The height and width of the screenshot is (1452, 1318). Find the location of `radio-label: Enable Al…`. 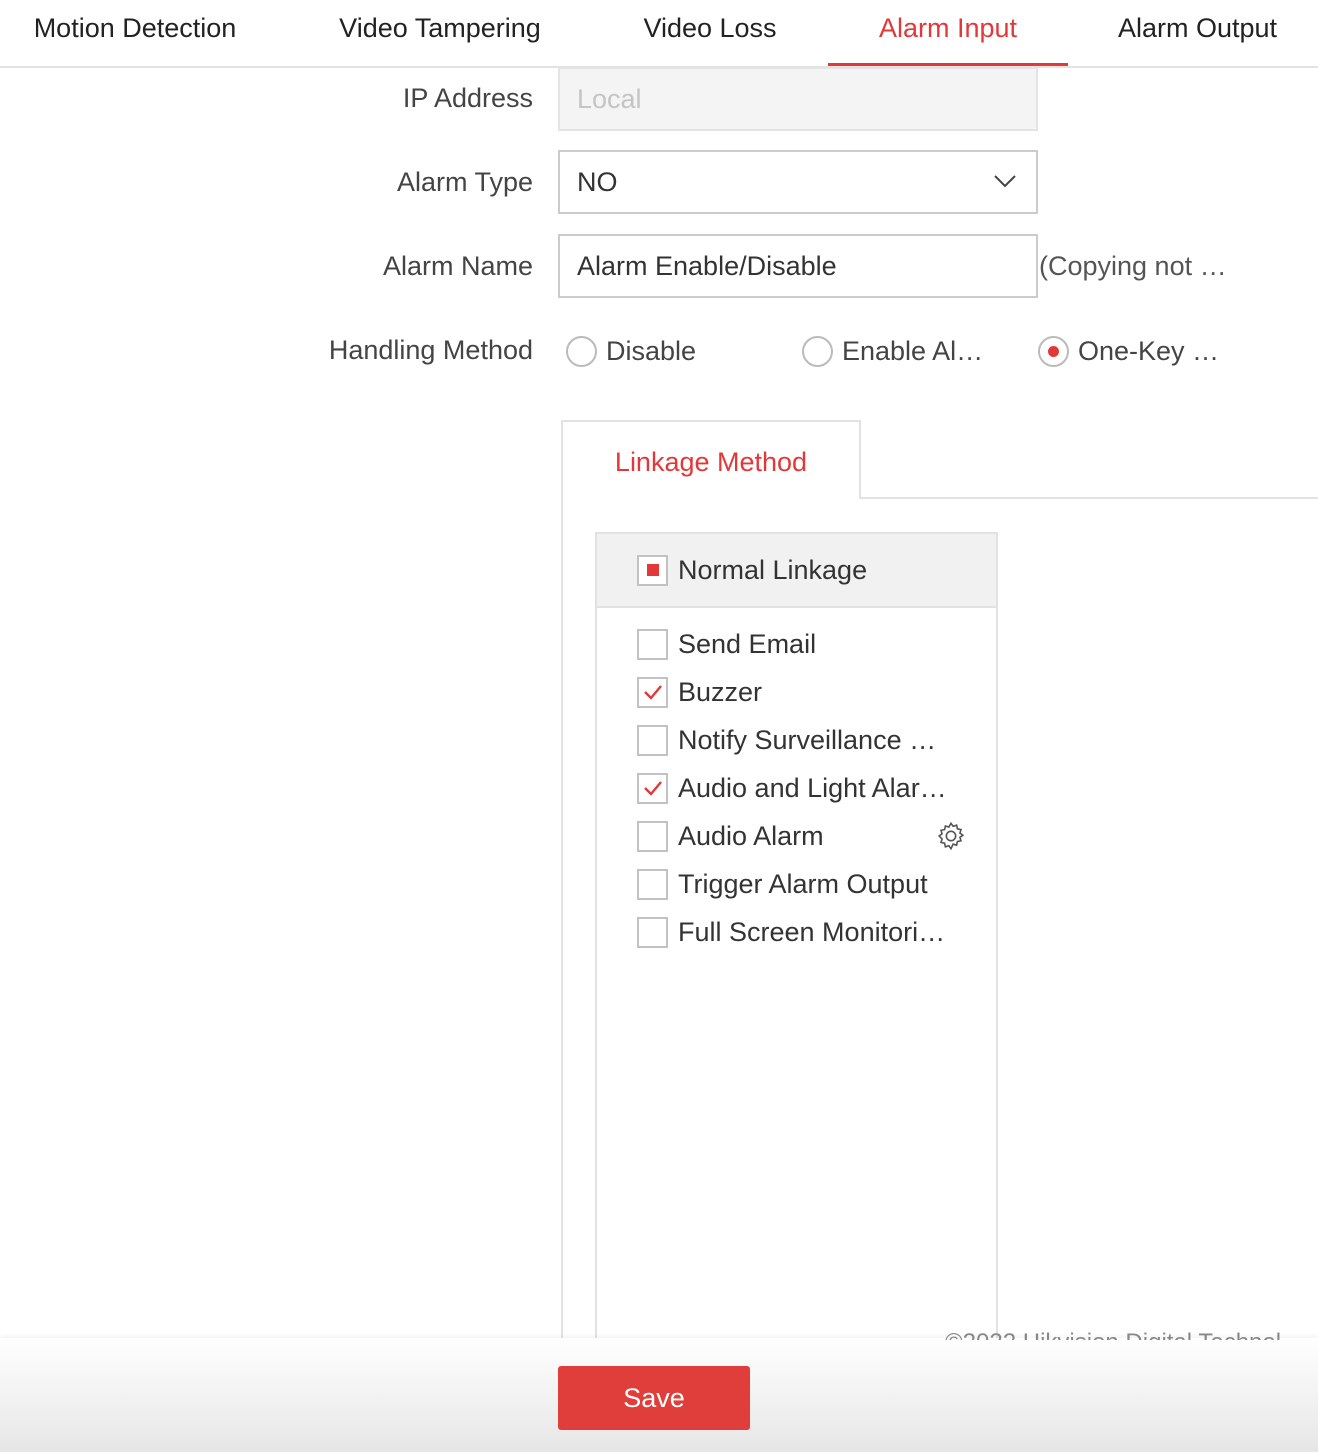

radio-label: Enable Al… is located at coordinates (913, 351).